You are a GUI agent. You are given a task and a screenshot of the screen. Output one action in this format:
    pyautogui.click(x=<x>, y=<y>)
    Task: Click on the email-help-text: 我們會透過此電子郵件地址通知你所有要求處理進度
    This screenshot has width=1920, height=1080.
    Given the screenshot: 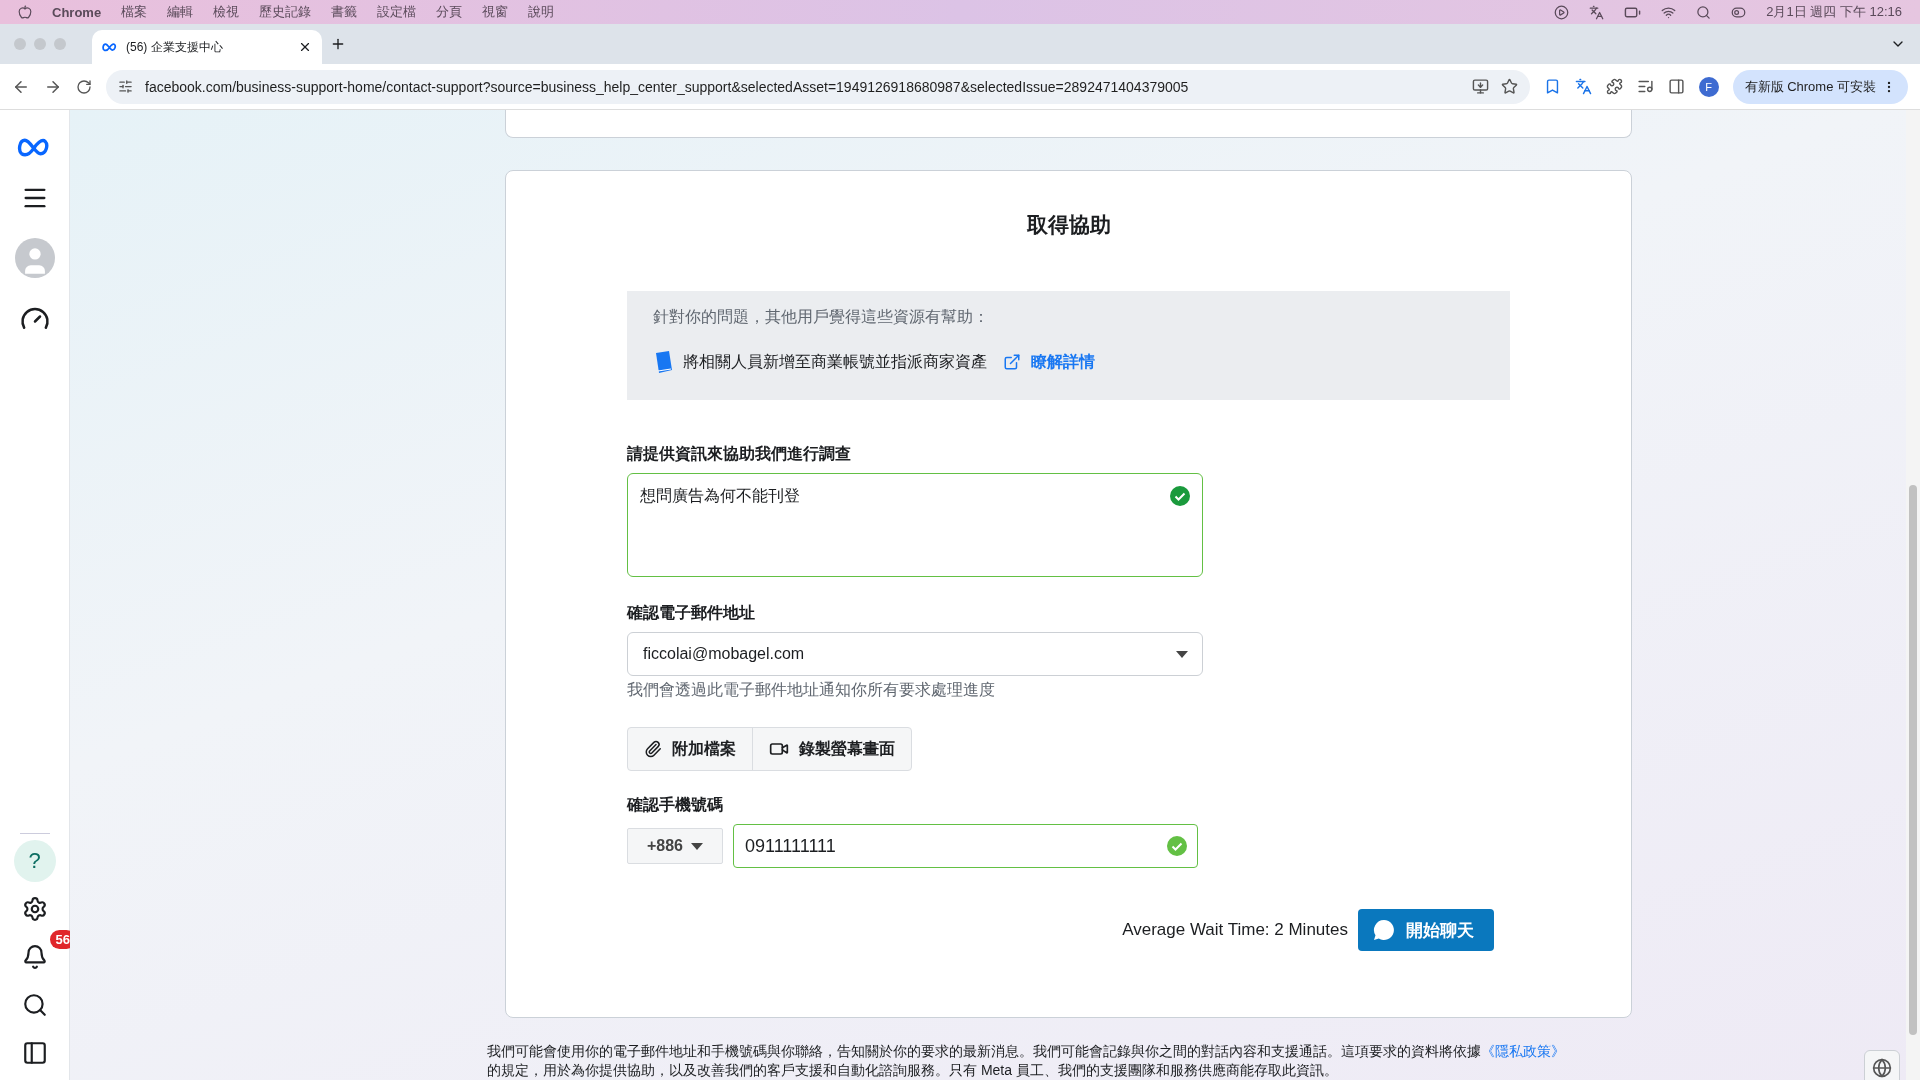 What is the action you would take?
    pyautogui.click(x=811, y=690)
    